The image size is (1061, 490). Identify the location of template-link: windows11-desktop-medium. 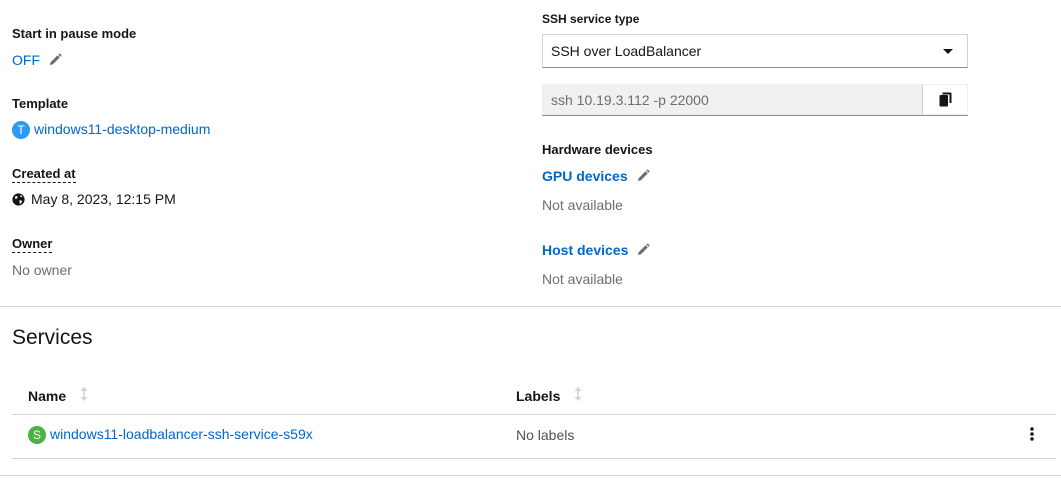
(122, 129).